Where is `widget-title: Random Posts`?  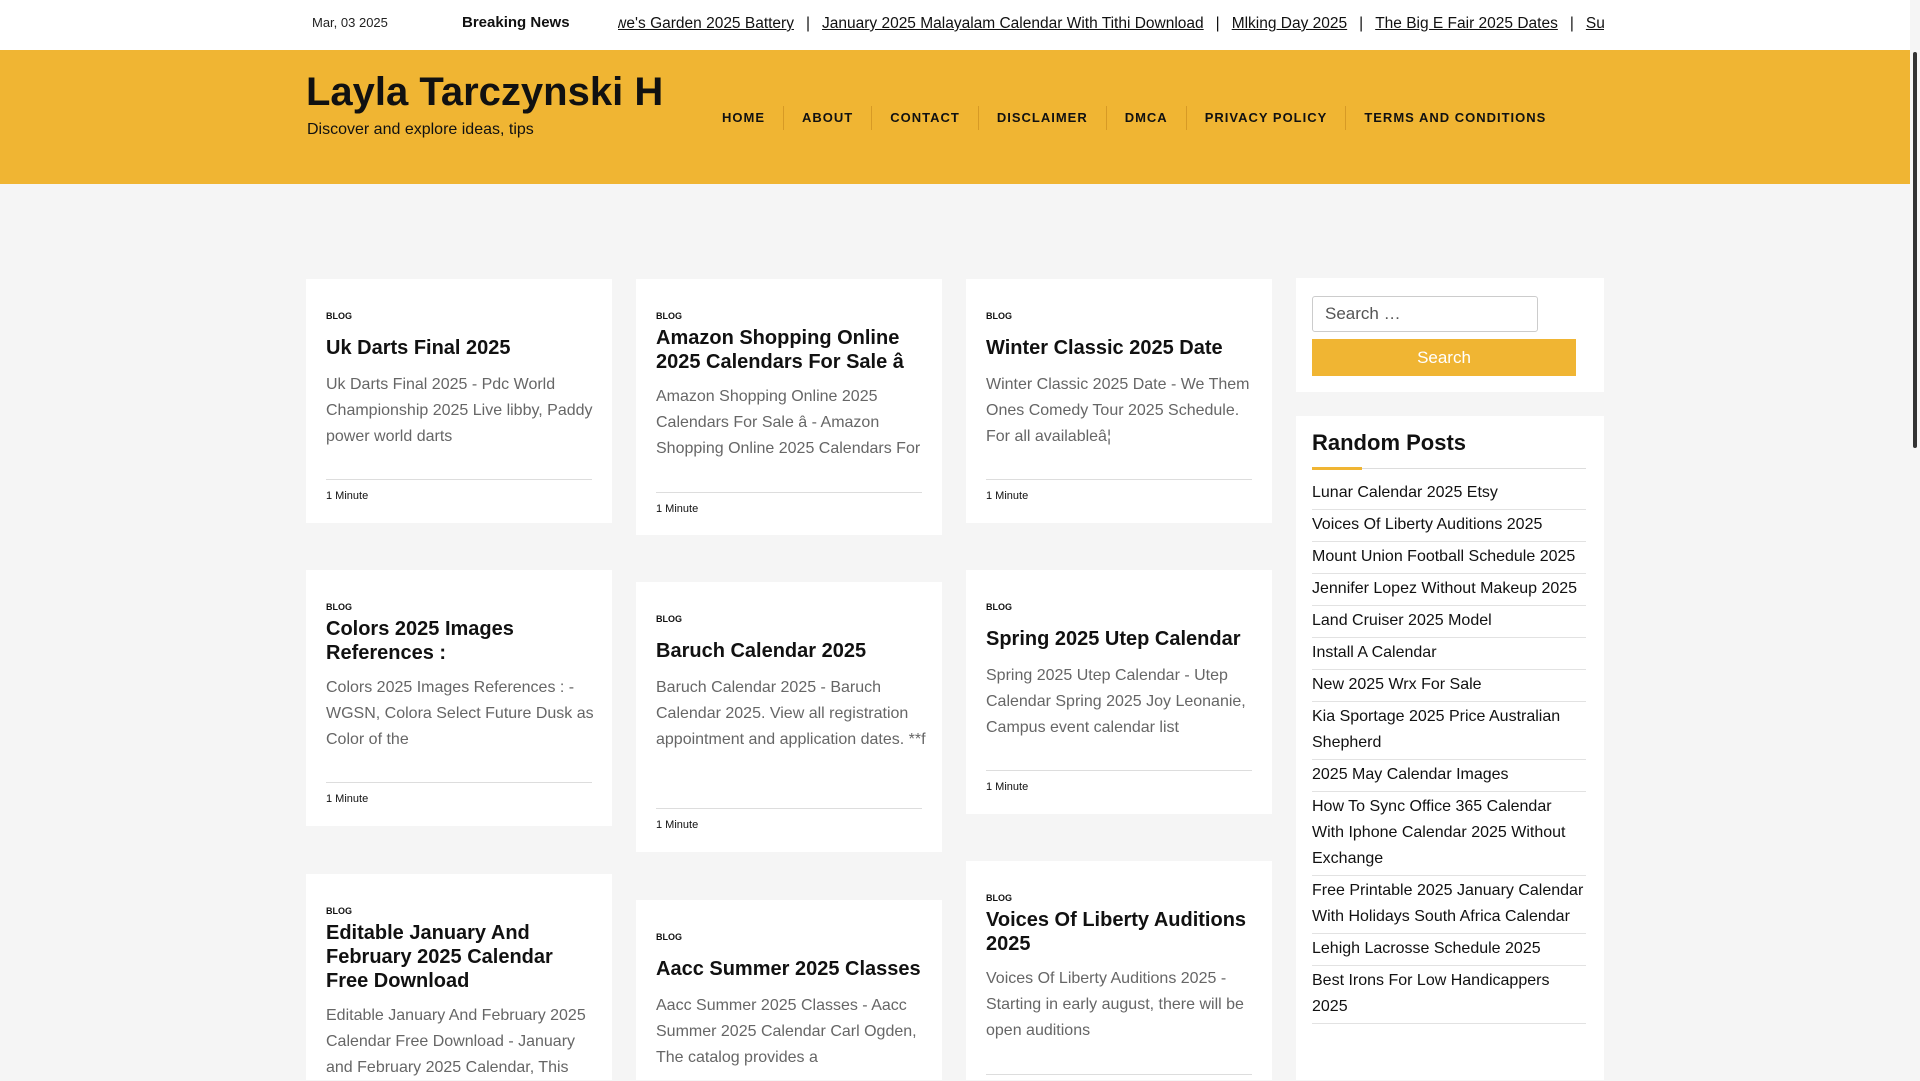 widget-title: Random Posts is located at coordinates (1389, 442).